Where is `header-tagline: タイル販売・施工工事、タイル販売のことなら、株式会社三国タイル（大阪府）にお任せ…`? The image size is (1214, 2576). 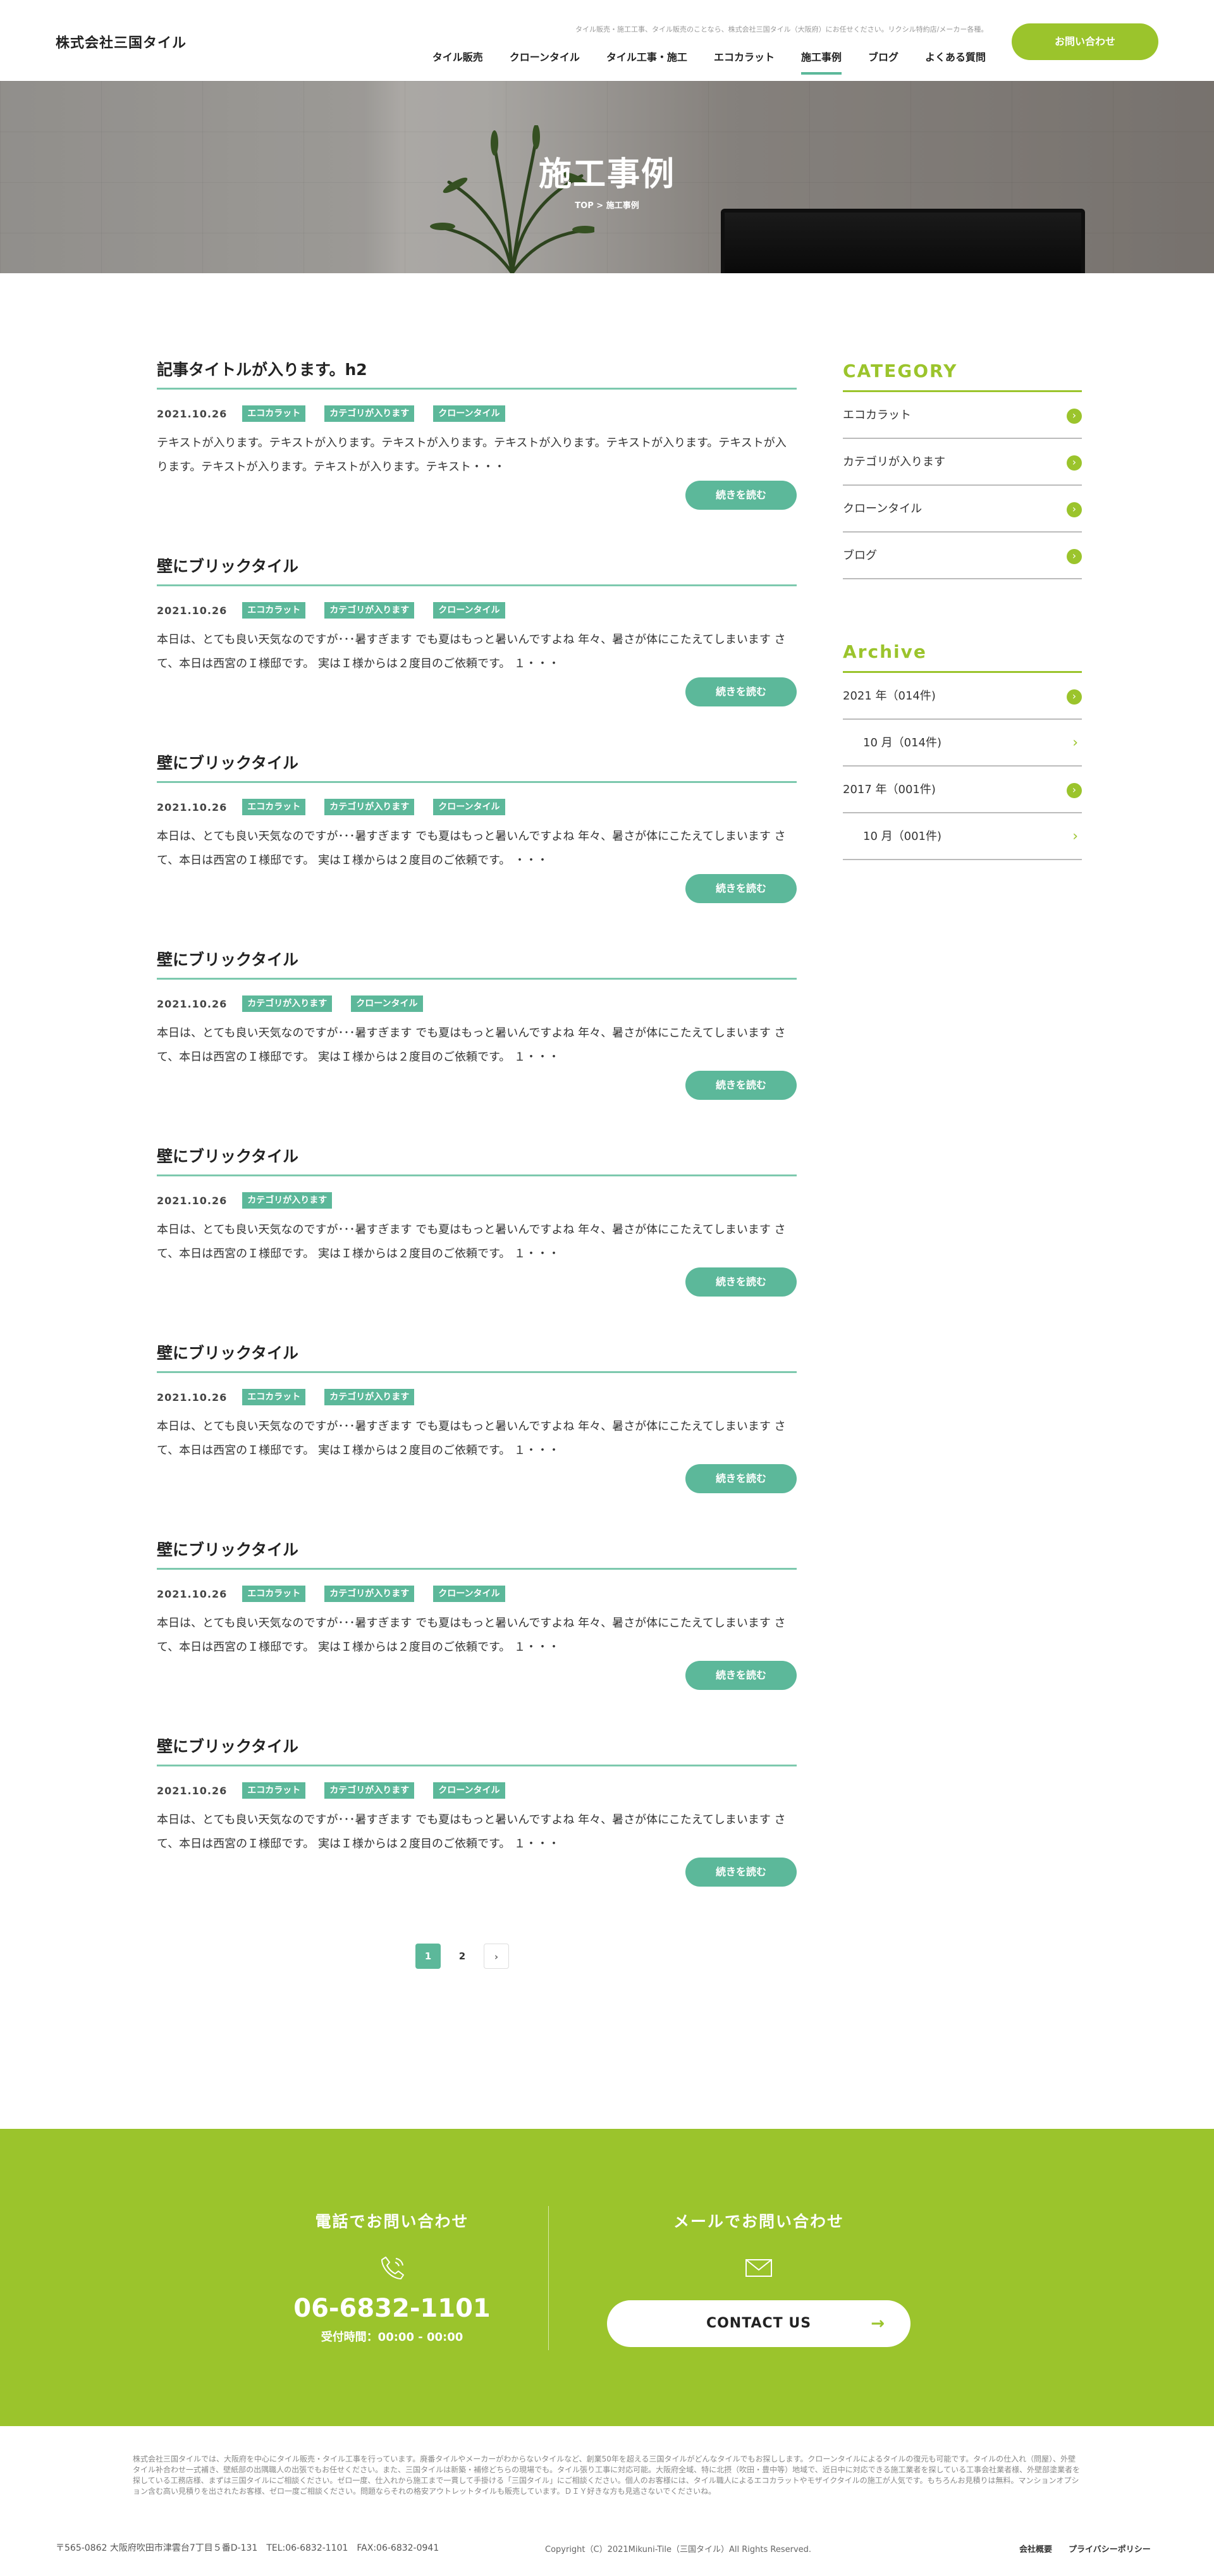 header-tagline: タイル販売・施工工事、タイル販売のことなら、株式会社三国タイル（大阪府）にお任せ… is located at coordinates (780, 29).